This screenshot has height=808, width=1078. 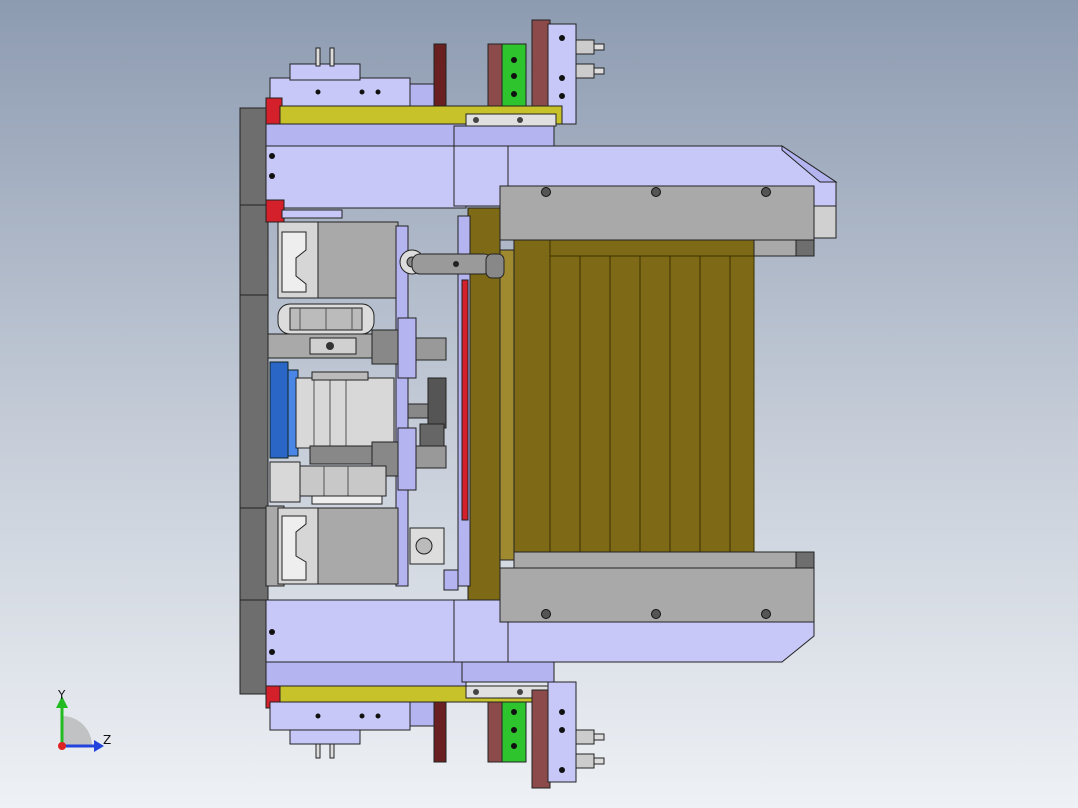 What do you see at coordinates (107, 740) in the screenshot?
I see `triad-z-label: Z` at bounding box center [107, 740].